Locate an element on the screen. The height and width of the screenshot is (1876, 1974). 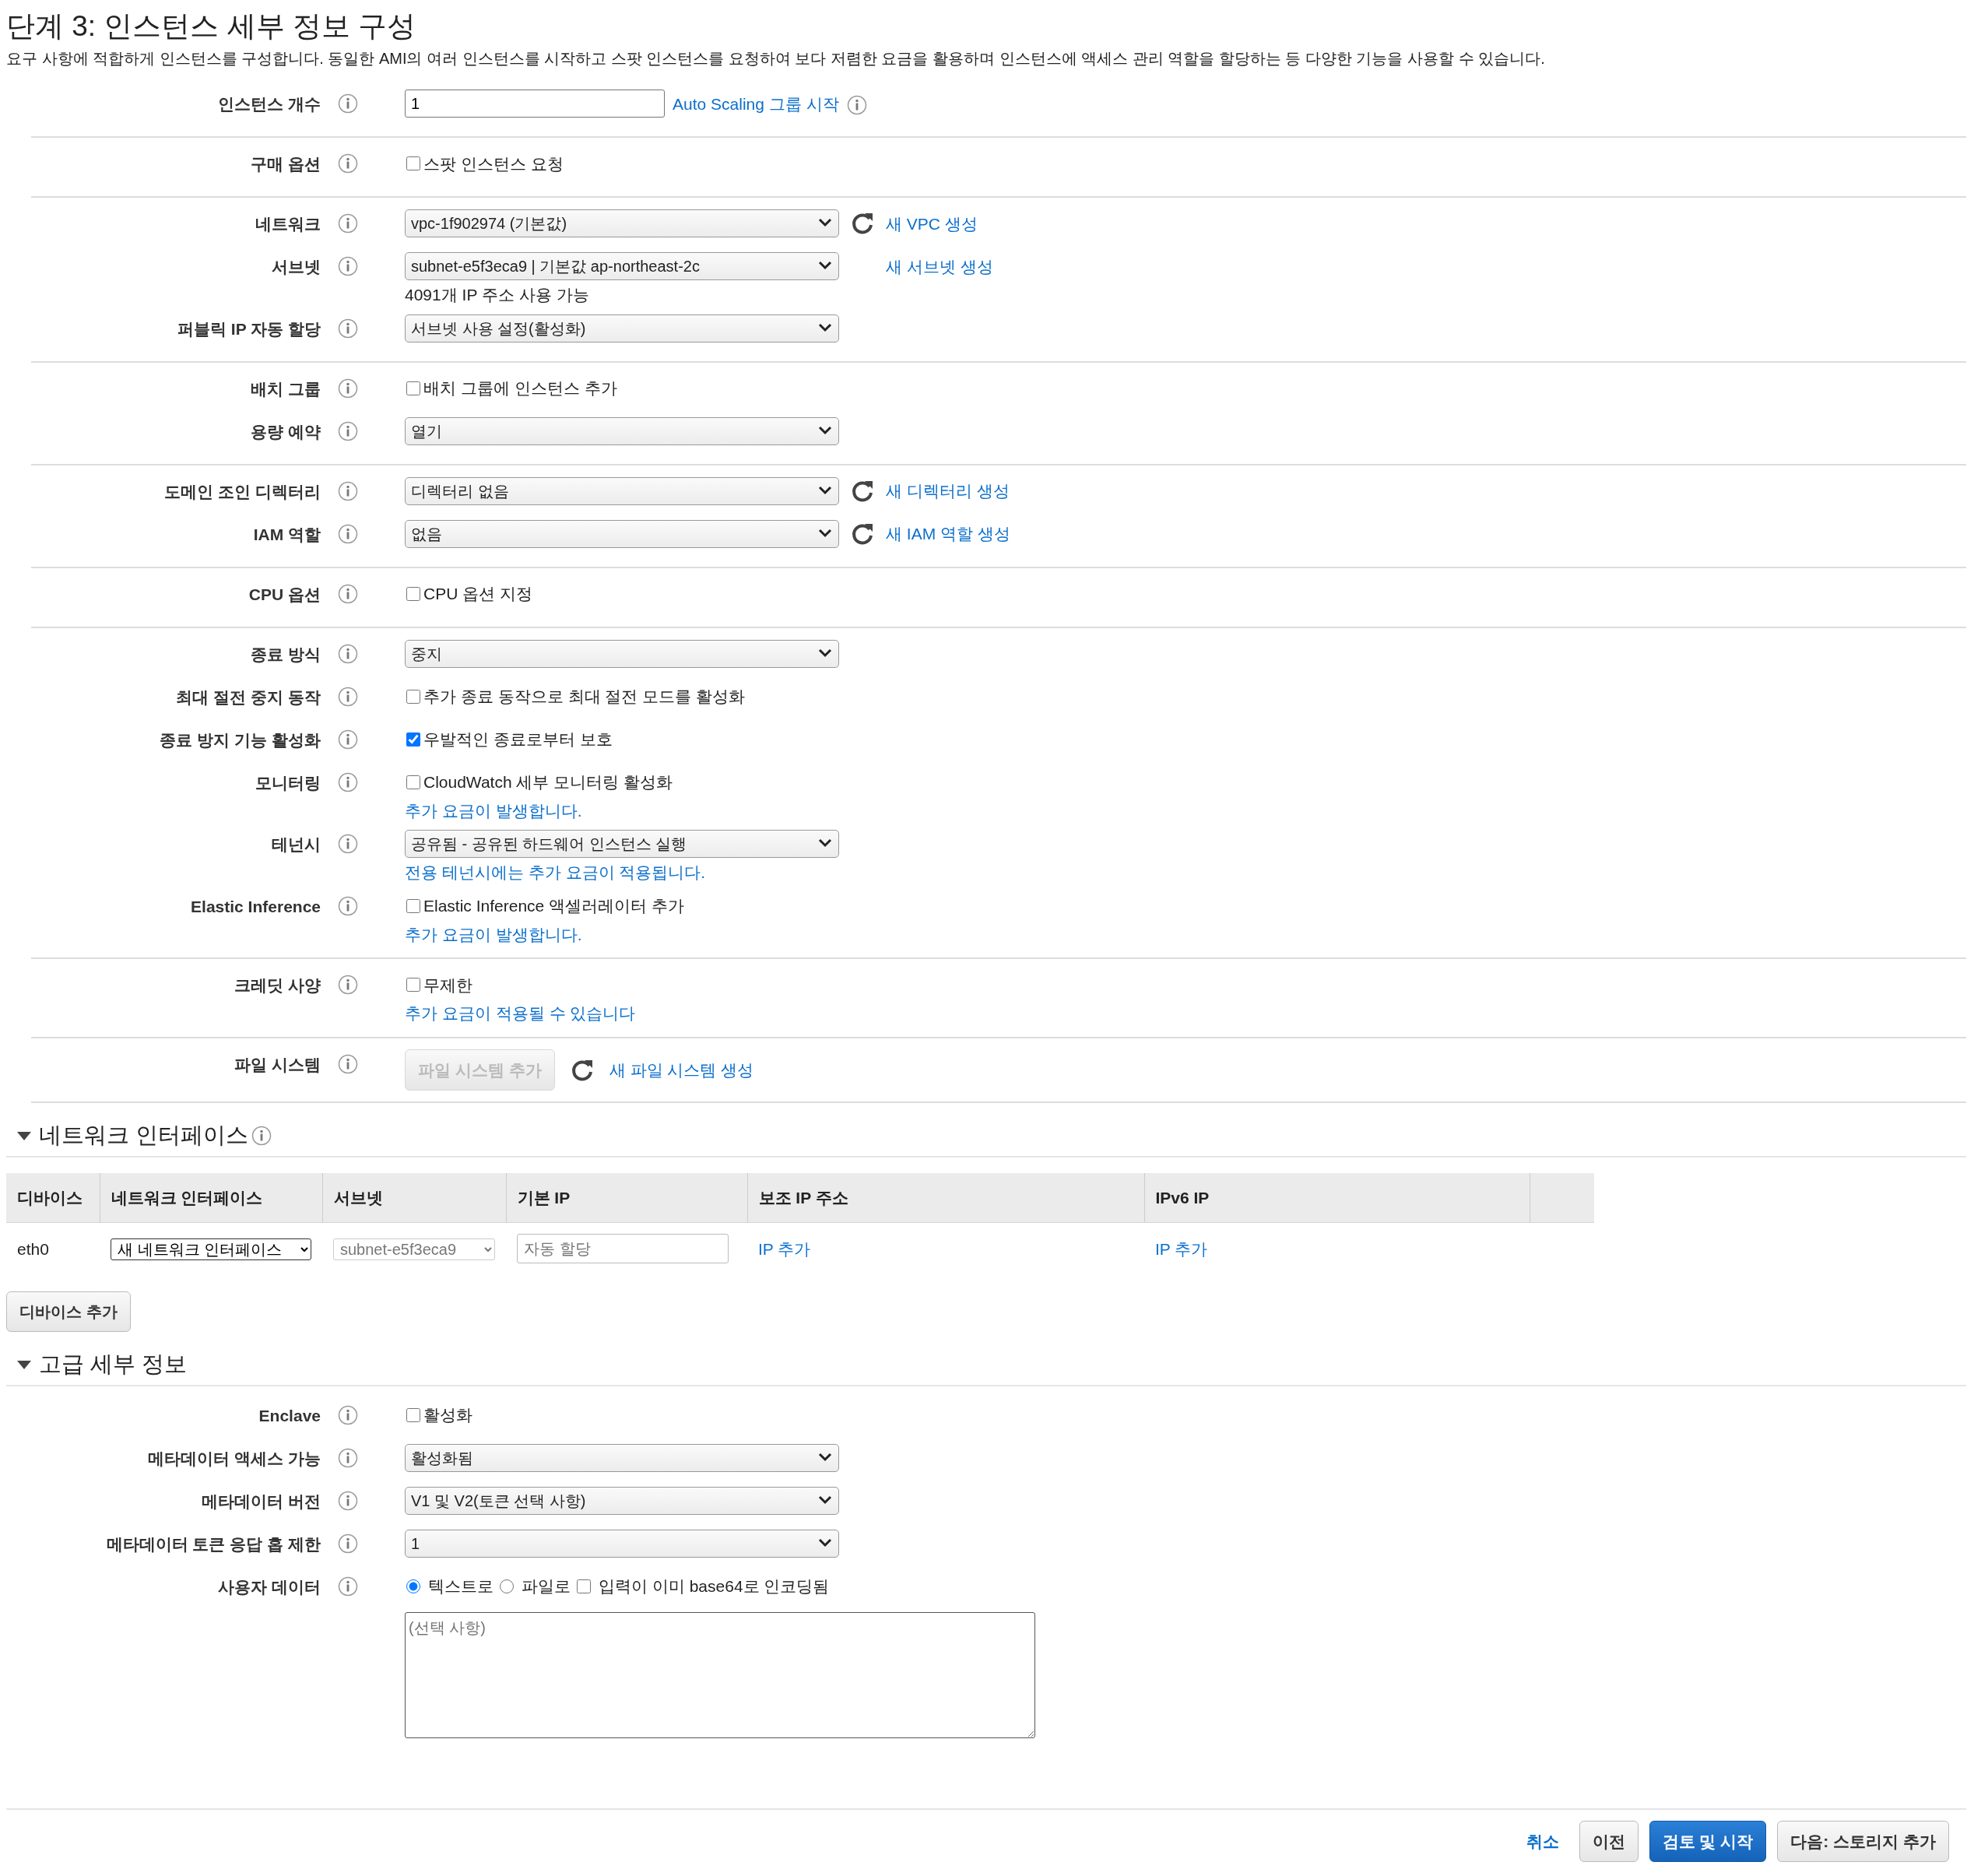
option-label: 추가 종료 동작으로 최대 절전 모드를 활성화 is located at coordinates (584, 698).